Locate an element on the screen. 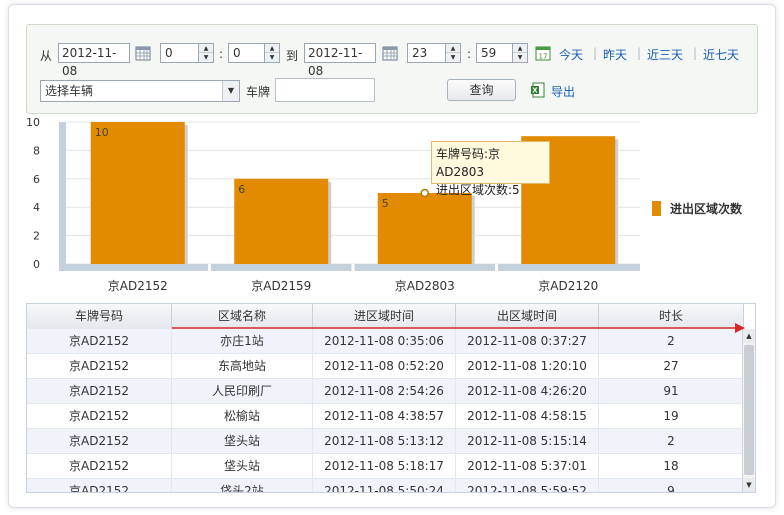  calendar-today-icon: 17 is located at coordinates (543, 53).